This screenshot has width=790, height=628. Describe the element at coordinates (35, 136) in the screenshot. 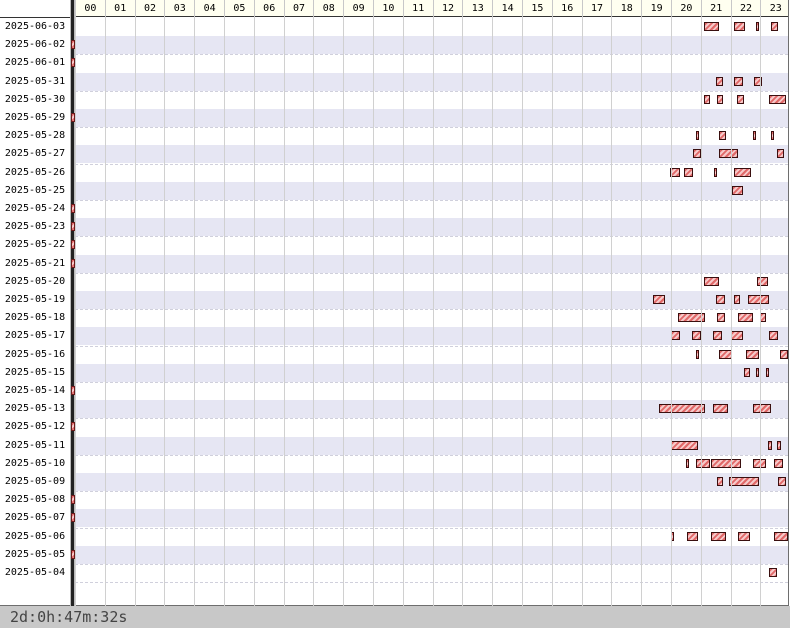

I see `date-label: 2025-05-28` at that location.